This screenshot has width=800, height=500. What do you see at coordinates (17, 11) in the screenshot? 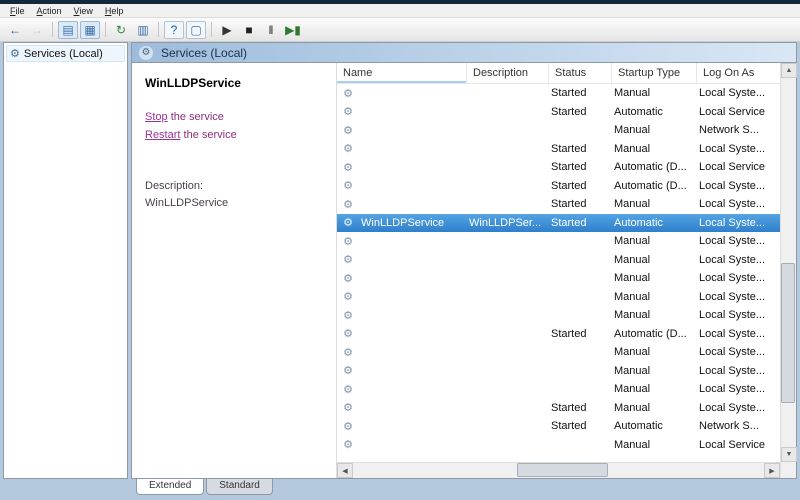
I see `menu-file: File` at bounding box center [17, 11].